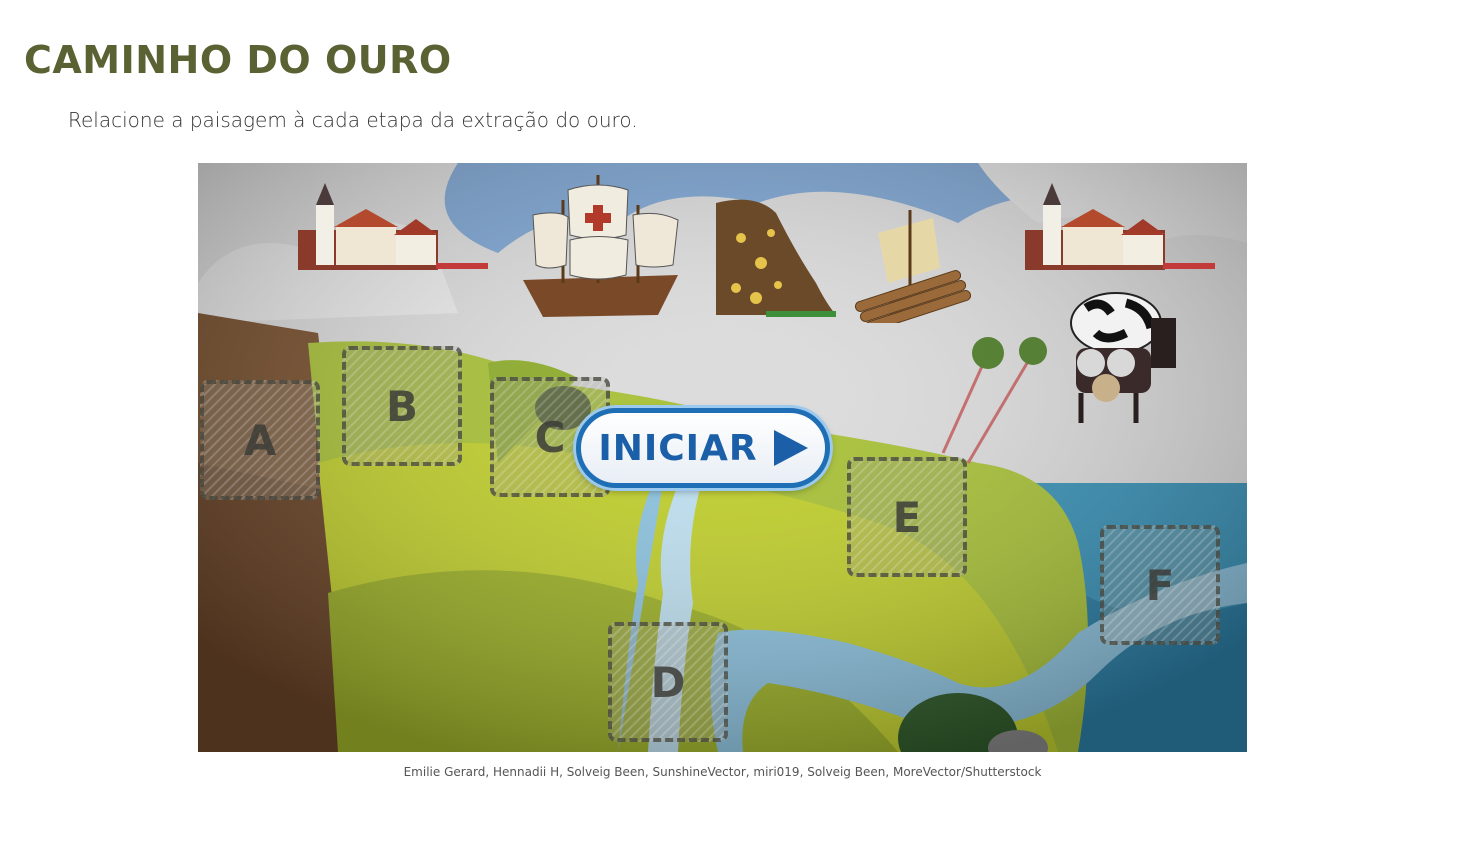 The height and width of the screenshot is (850, 1460). Describe the element at coordinates (790, 448) in the screenshot. I see `play-icon` at that location.